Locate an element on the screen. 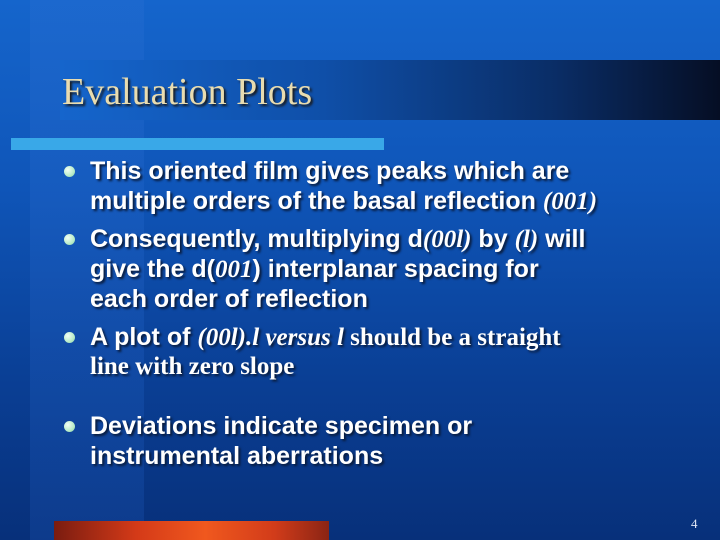 Image resolution: width=720 pixels, height=540 pixels. bullet-math: (001) is located at coordinates (570, 201).